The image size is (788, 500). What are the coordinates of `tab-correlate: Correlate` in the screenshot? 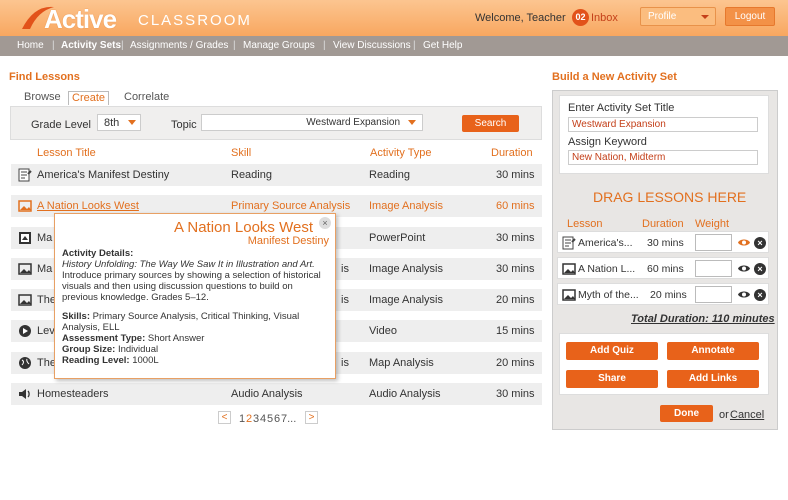 It's located at (146, 98).